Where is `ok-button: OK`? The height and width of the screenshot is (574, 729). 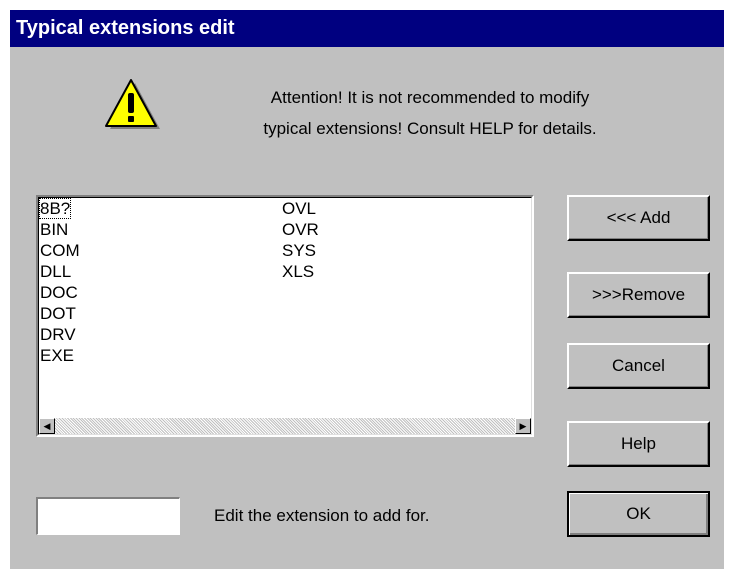 ok-button: OK is located at coordinates (638, 514).